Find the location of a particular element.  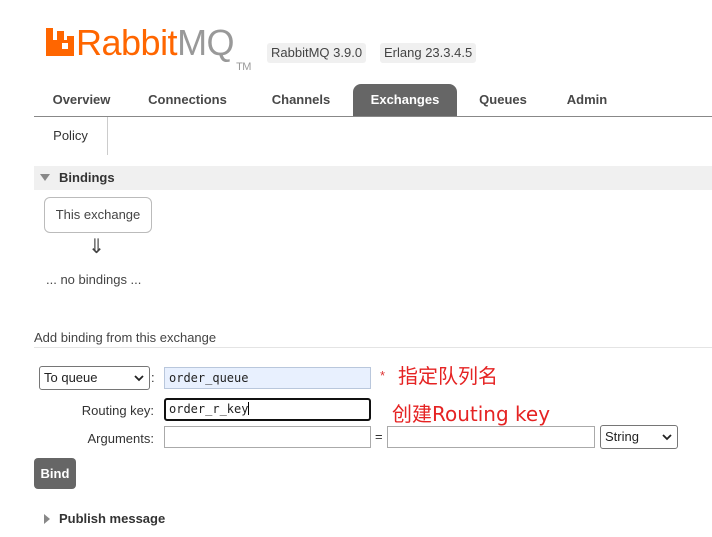

argument-key-input is located at coordinates (267, 437).